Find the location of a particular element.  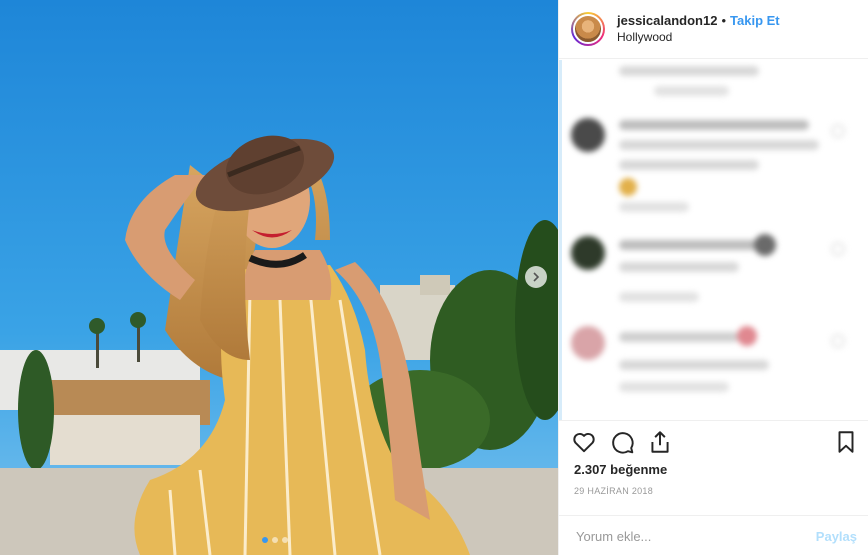

post-header: jessicalandon12 • Takip Et Hollywood is located at coordinates (713, 29).